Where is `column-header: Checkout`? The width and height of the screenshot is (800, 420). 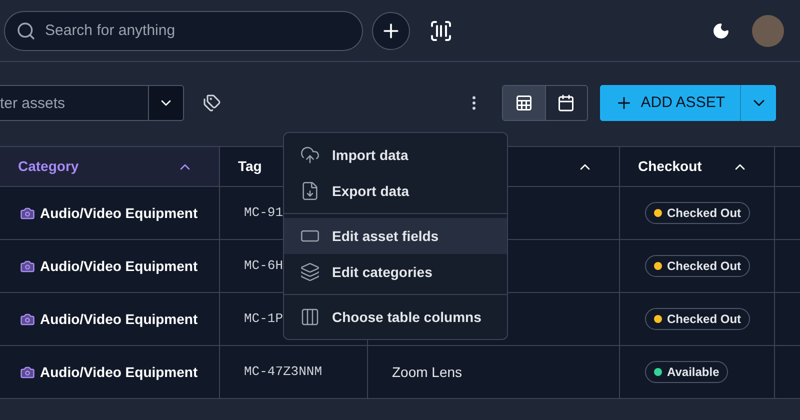
column-header: Checkout is located at coordinates (697, 166).